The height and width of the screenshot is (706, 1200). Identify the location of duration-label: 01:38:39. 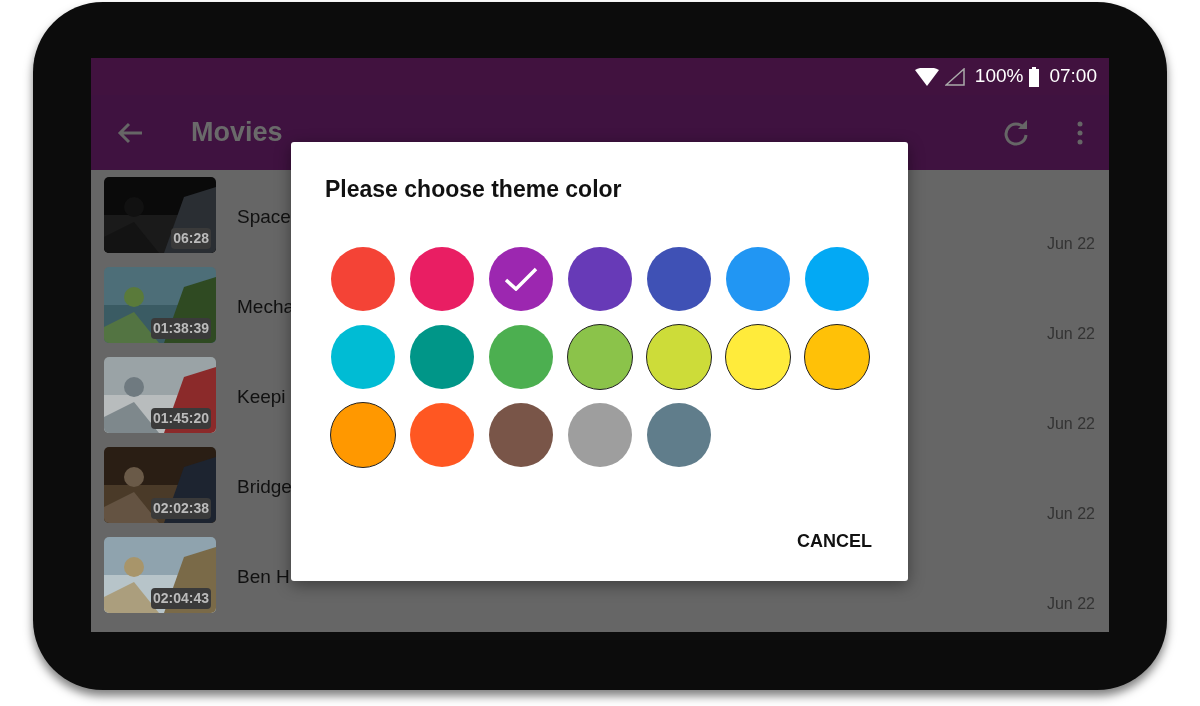
(180, 328).